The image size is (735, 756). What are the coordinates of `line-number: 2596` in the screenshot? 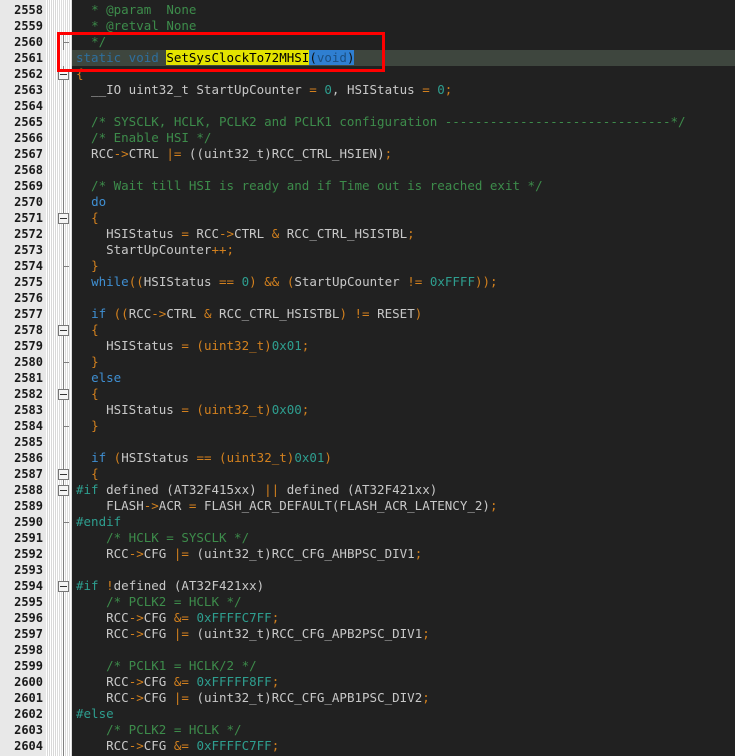 It's located at (28, 618).